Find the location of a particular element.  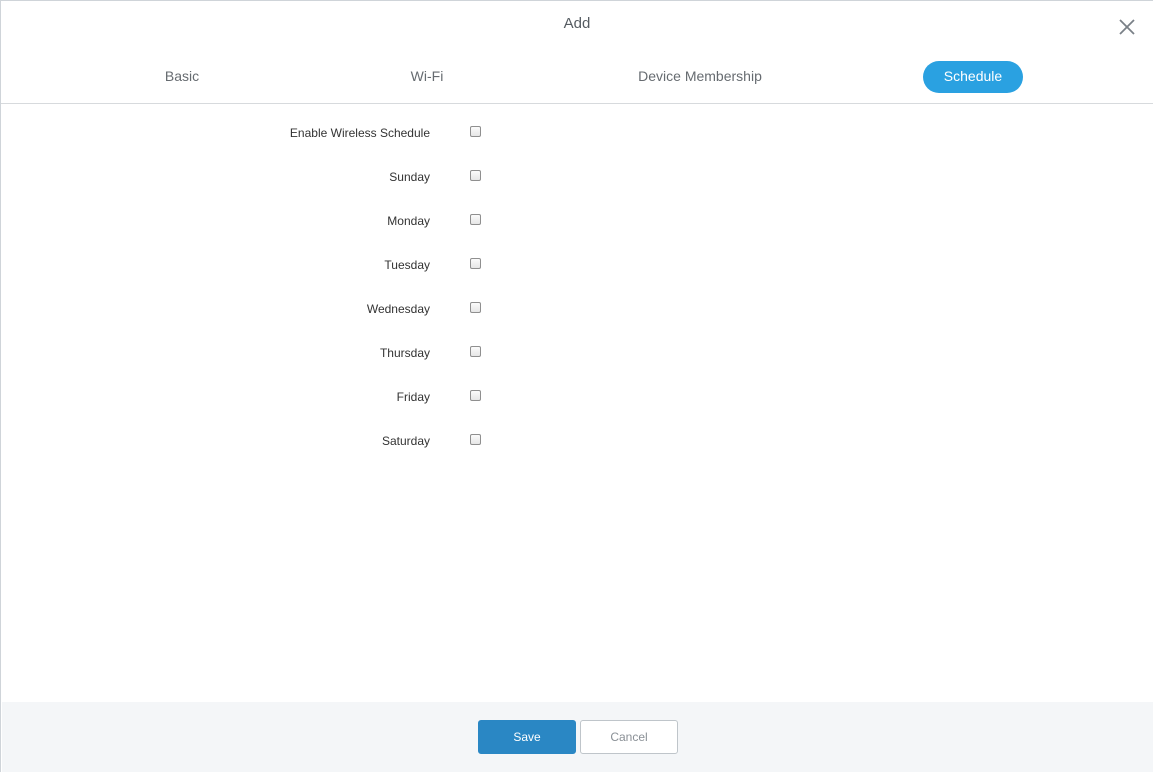

form-label: Monday is located at coordinates (408, 221).